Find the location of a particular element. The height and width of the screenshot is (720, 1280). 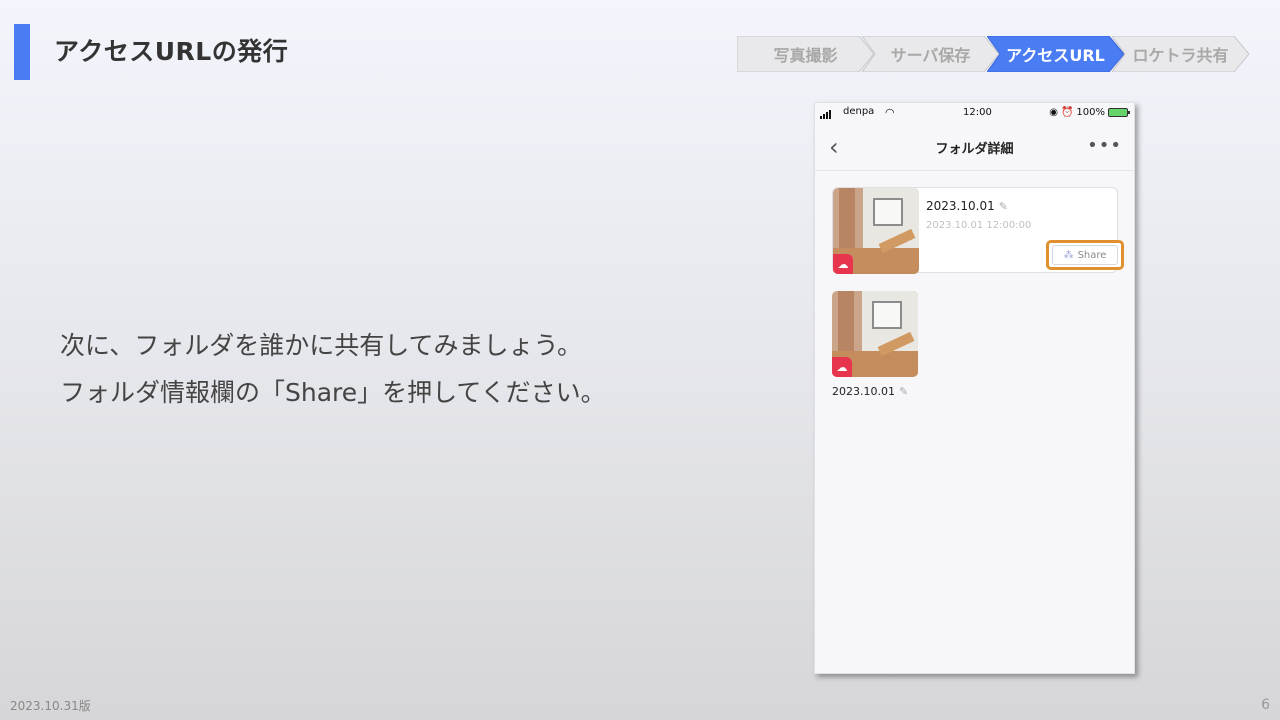

step-4: ロケトラ共有 is located at coordinates (1180, 54).